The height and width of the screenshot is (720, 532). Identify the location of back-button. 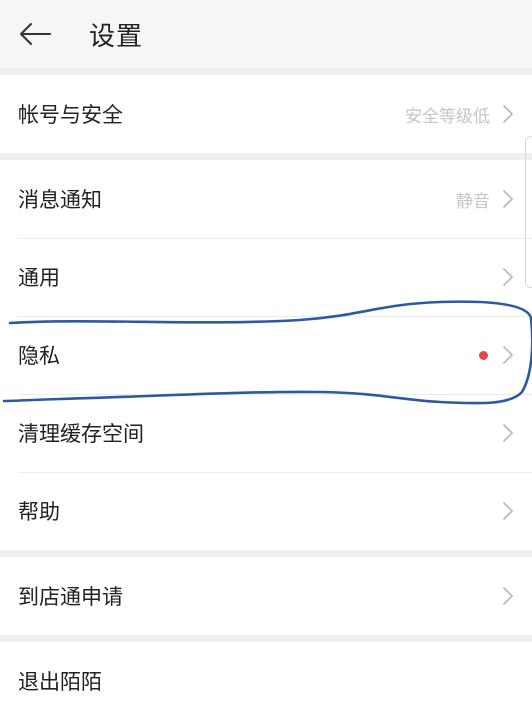
(40, 34).